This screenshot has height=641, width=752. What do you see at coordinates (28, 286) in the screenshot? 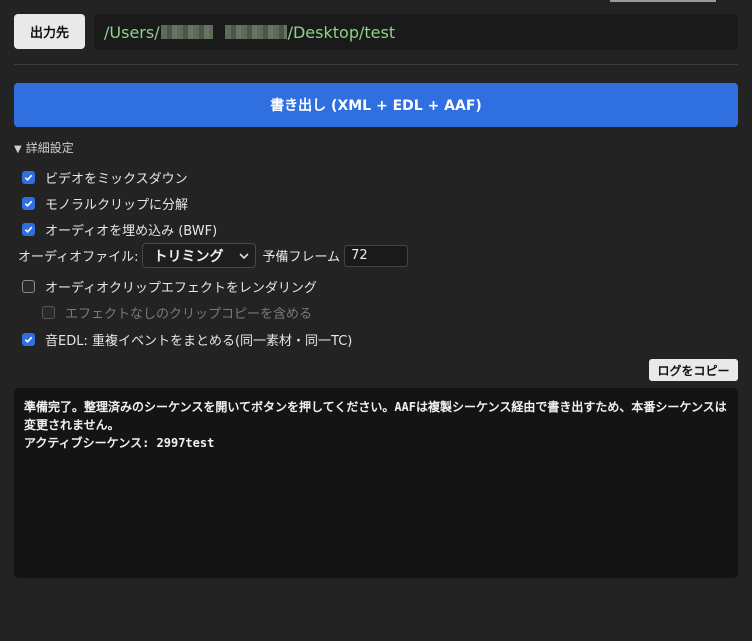
I see `render-effects-checkbox` at bounding box center [28, 286].